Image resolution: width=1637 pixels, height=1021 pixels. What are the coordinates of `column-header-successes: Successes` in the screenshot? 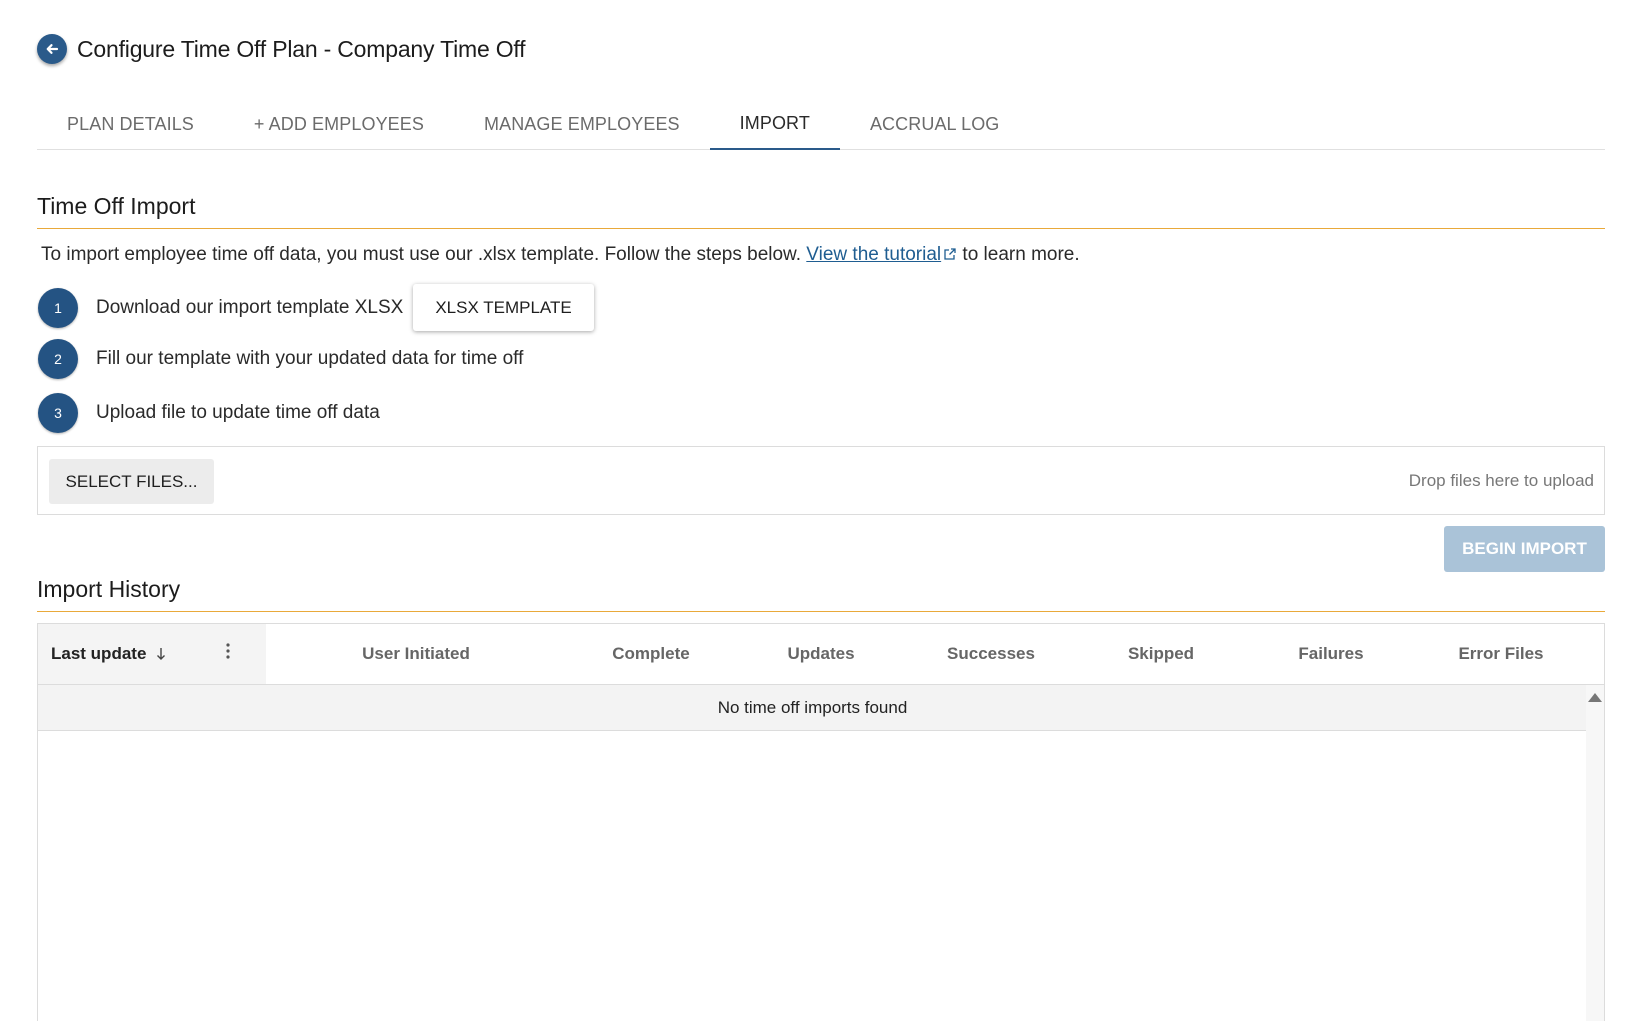 It's located at (991, 654).